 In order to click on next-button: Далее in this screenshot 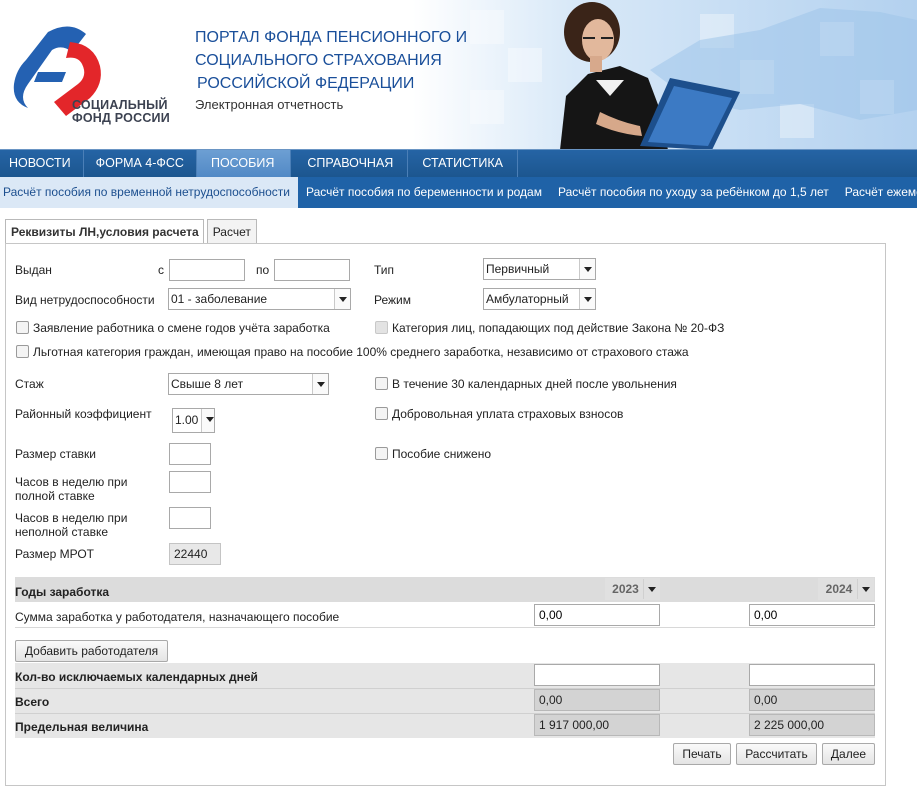, I will do `click(848, 754)`.